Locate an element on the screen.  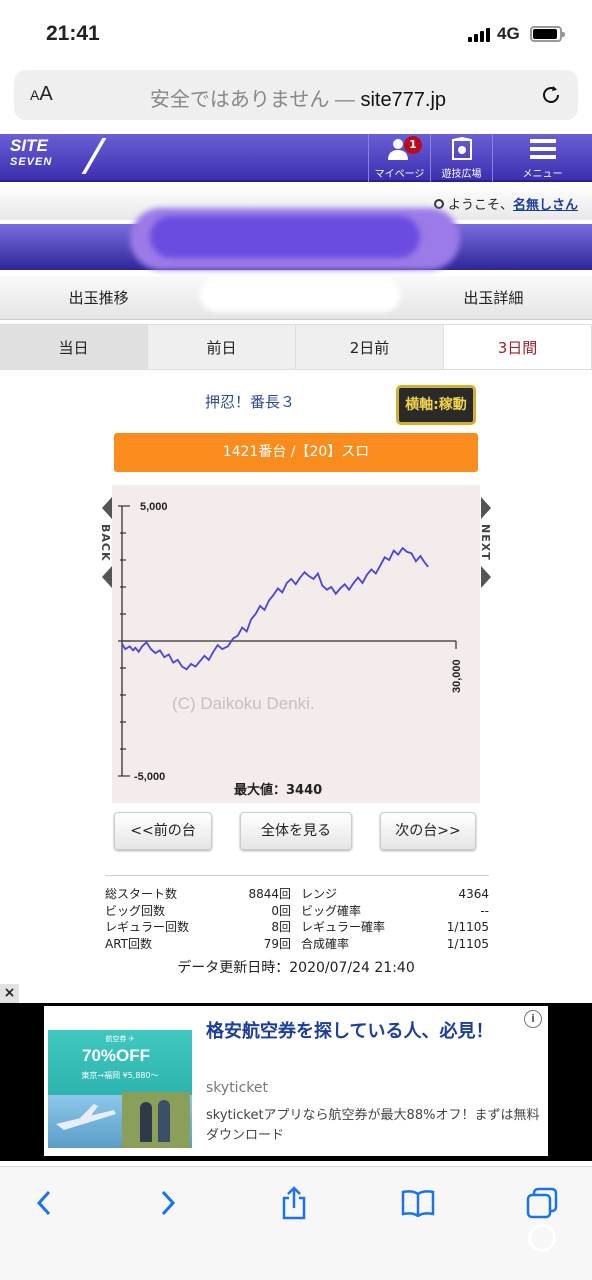
safari-url-bar: AA 安全ではありません — site777.jp is located at coordinates (296, 95).